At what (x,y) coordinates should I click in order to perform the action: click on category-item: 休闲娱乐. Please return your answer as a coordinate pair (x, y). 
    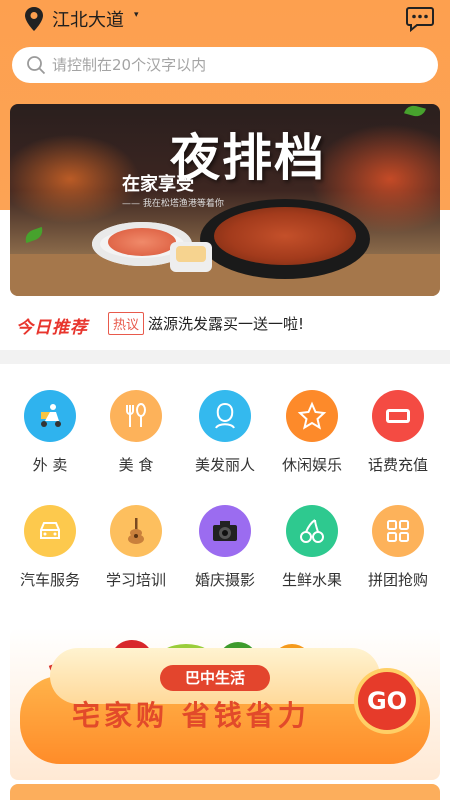
    Looking at the image, I should click on (312, 432).